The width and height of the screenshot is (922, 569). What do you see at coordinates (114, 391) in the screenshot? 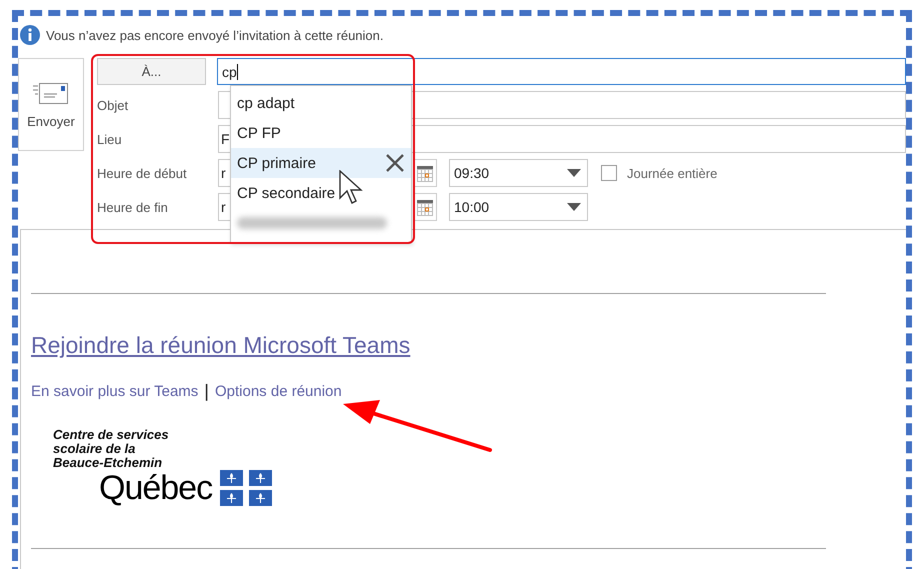
I see `learn-more-link: En savoir plus sur Teams` at bounding box center [114, 391].